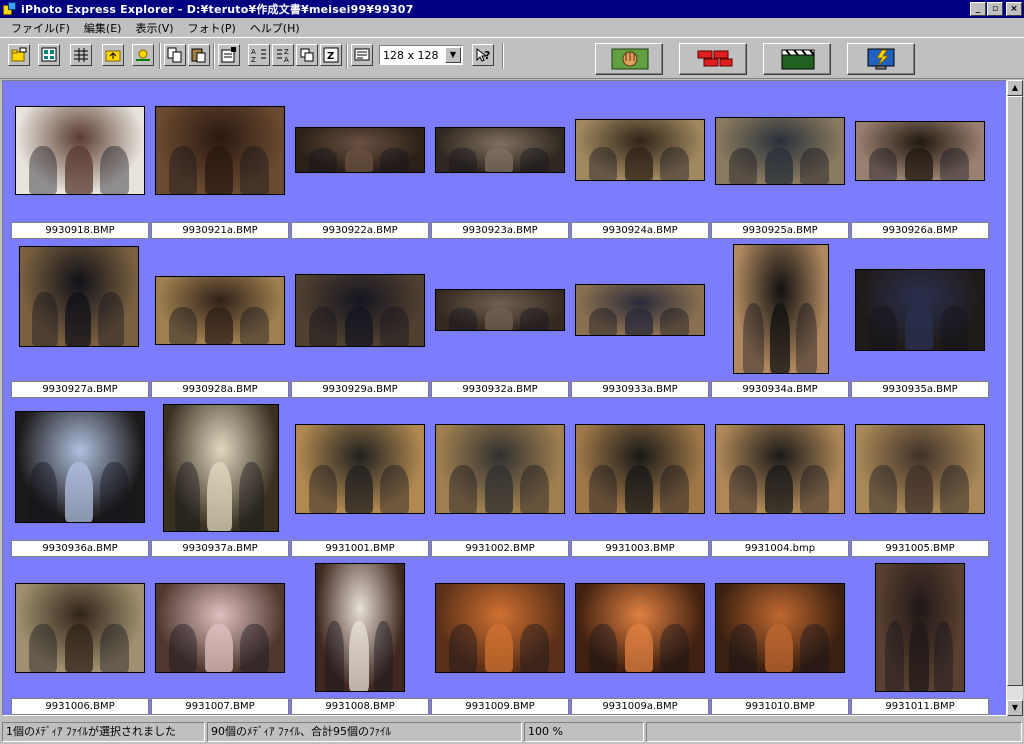 The image size is (1024, 744). What do you see at coordinates (253, 52) in the screenshot?
I see `svg-text: A` at bounding box center [253, 52].